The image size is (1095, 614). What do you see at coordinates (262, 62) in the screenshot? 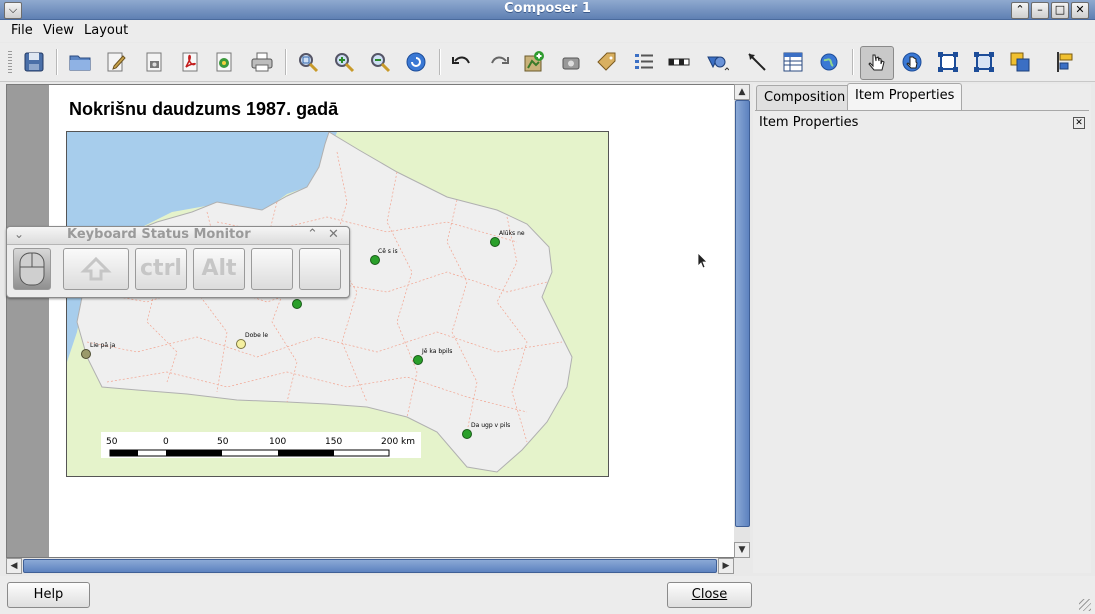
I see `print-icon` at bounding box center [262, 62].